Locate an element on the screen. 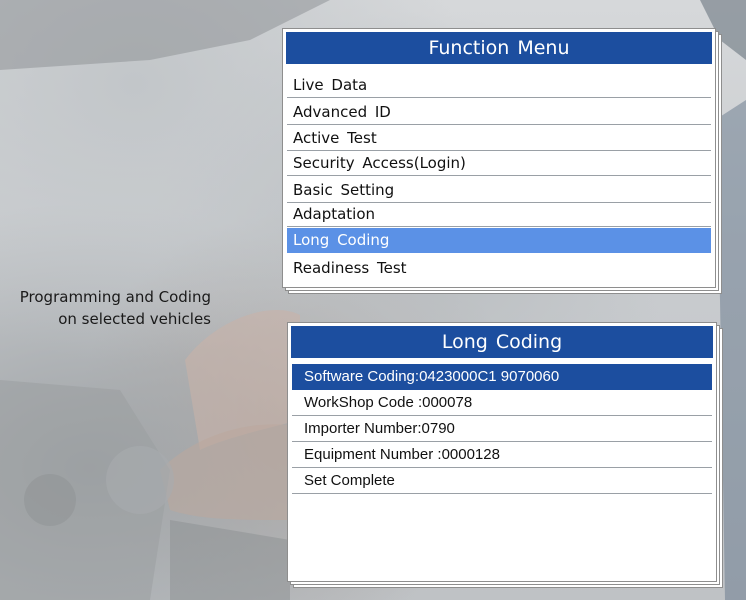  function-menu-title: Function Menu is located at coordinates (499, 48).